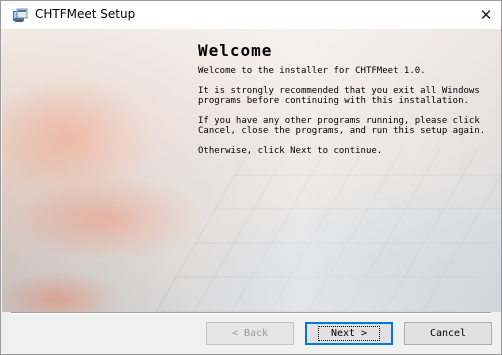 The image size is (502, 355). I want to click on back-button-label: < Back, so click(250, 333).